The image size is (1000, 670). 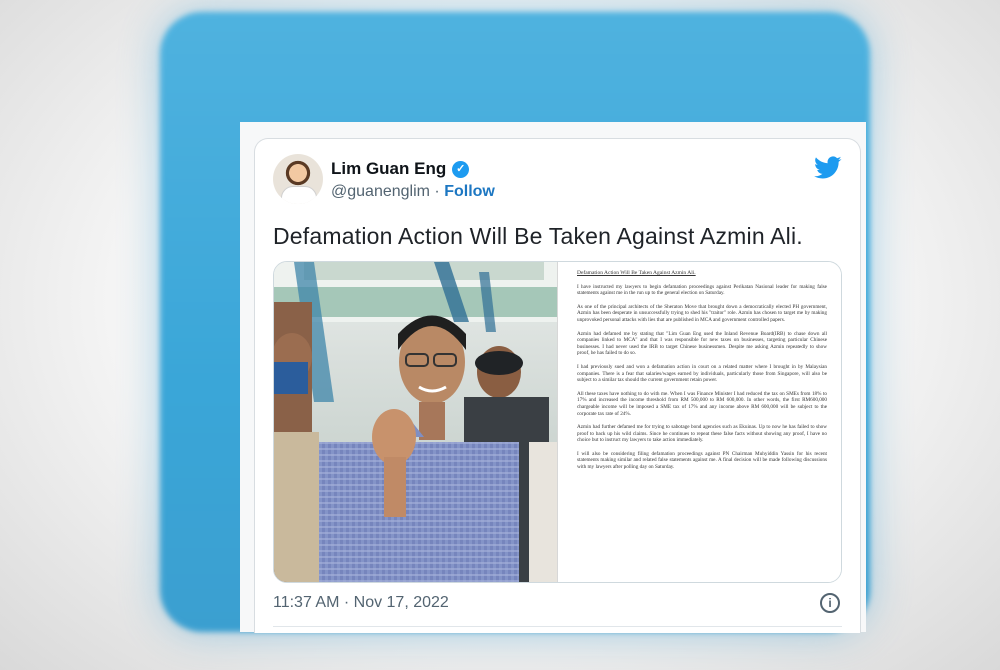 I want to click on verified-badge-icon: ✓, so click(x=461, y=169).